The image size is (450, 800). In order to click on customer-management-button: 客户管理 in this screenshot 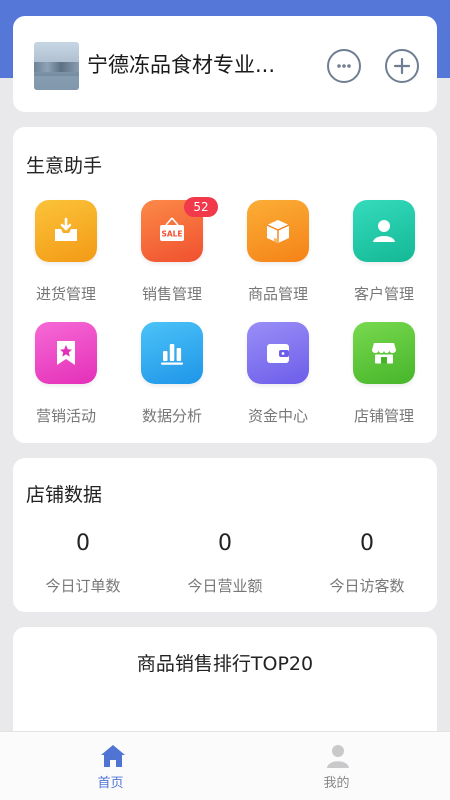, I will do `click(384, 255)`.